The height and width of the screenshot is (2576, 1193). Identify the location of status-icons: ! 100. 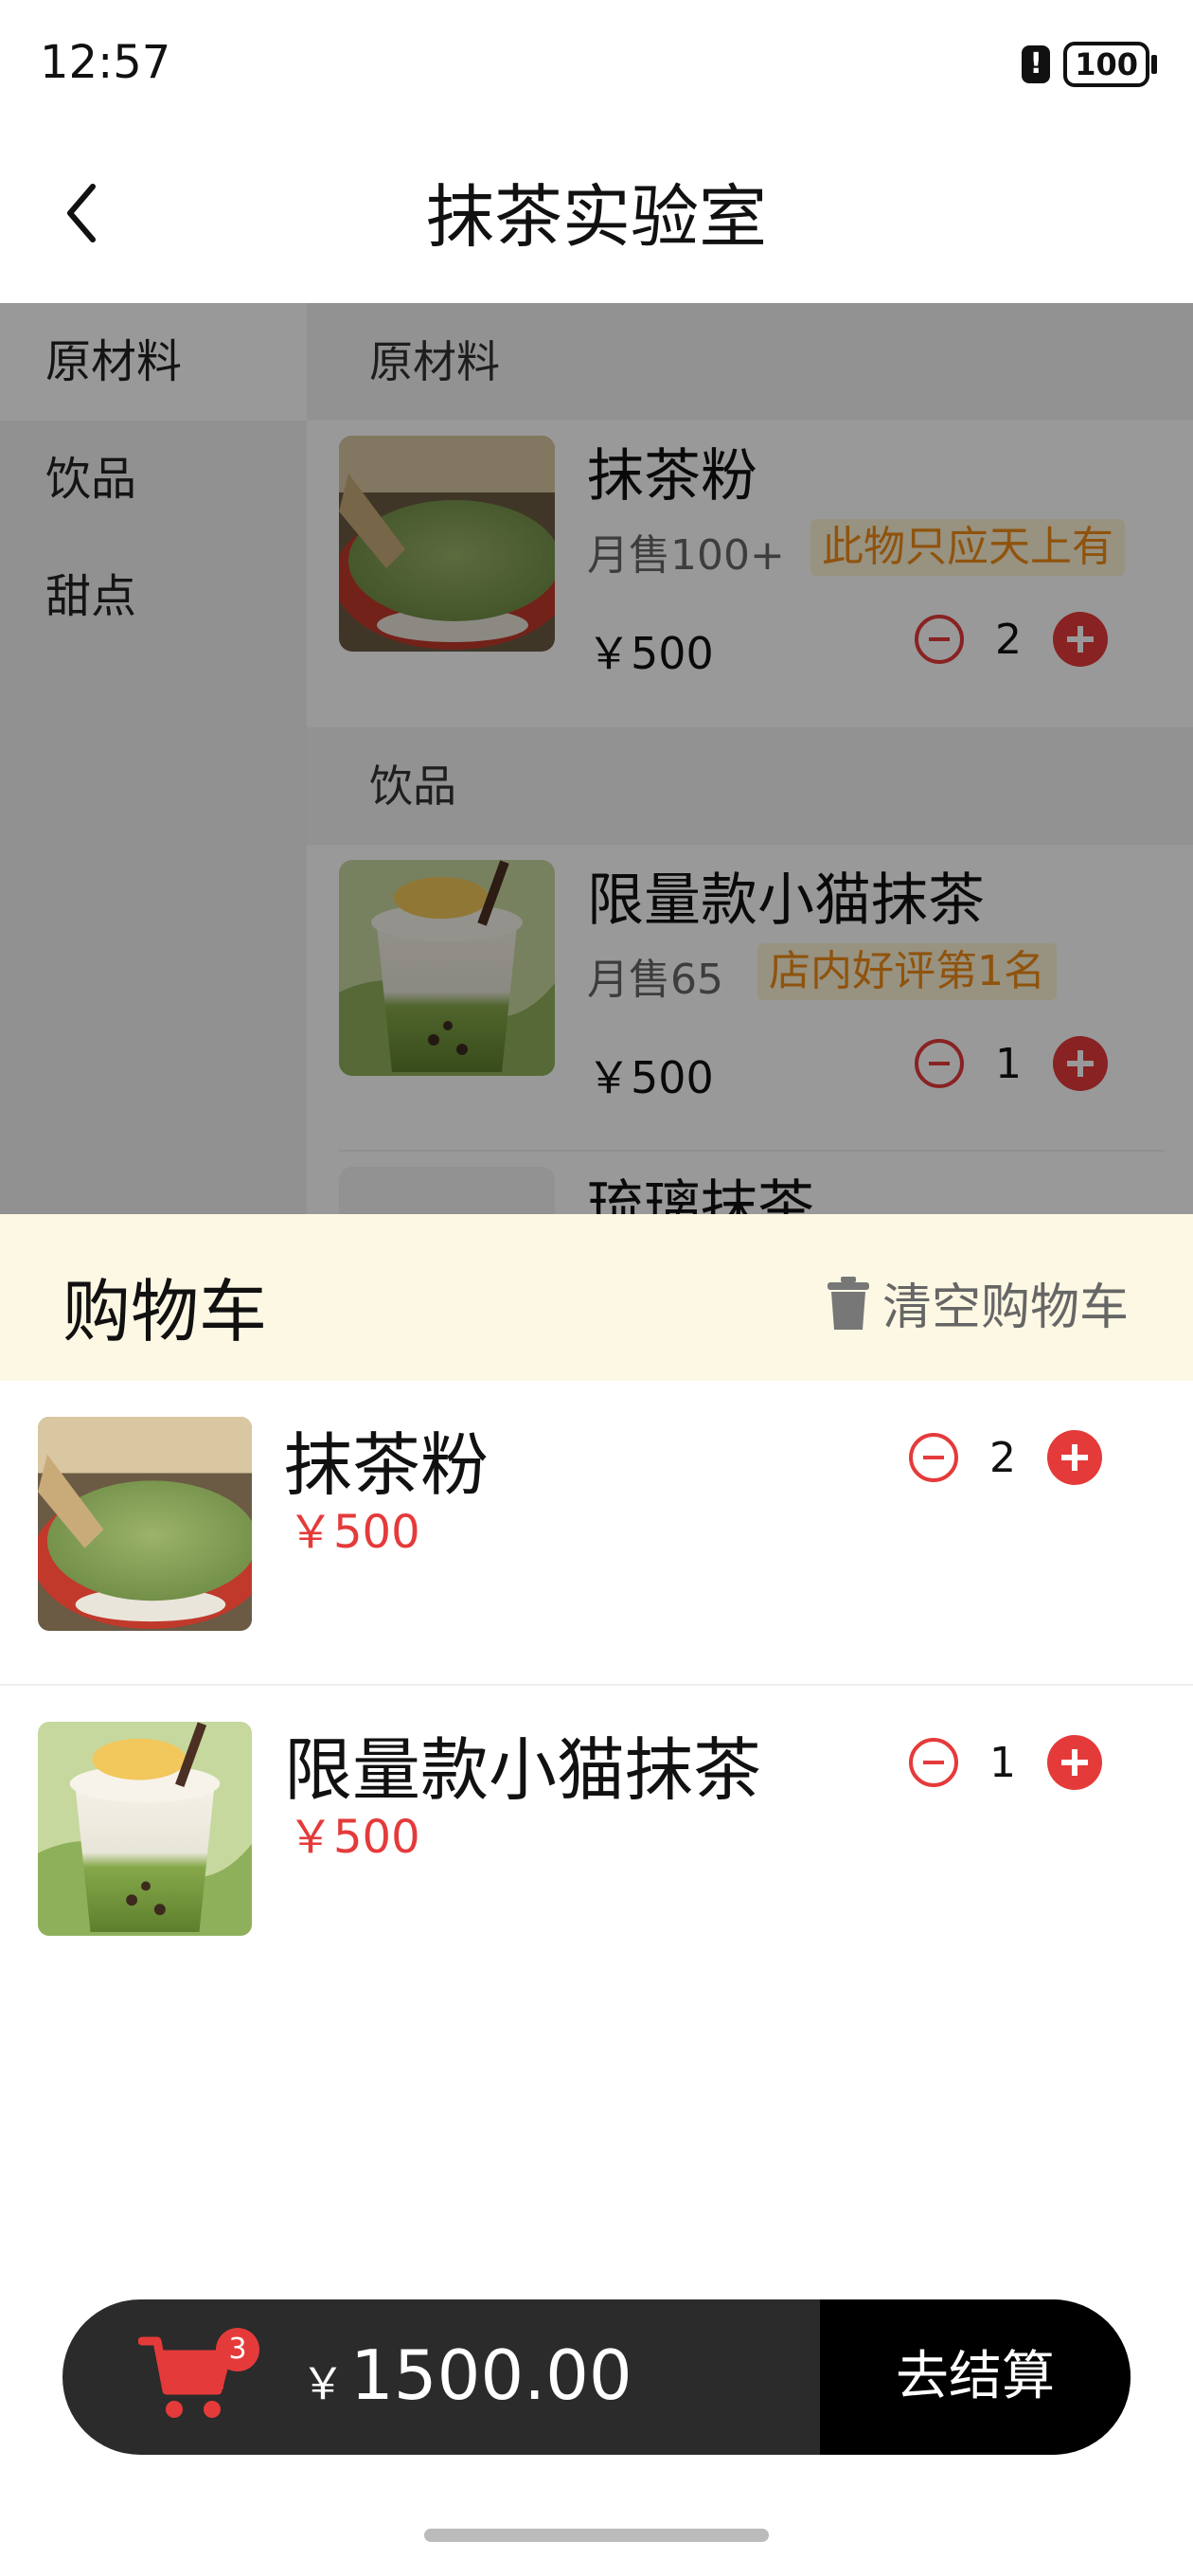
(1089, 64).